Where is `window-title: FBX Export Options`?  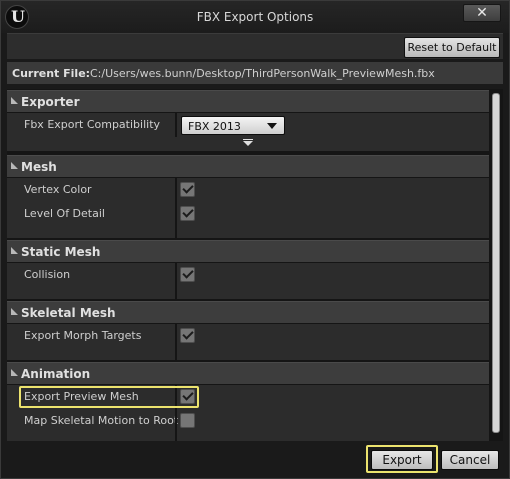 window-title: FBX Export Options is located at coordinates (255, 17).